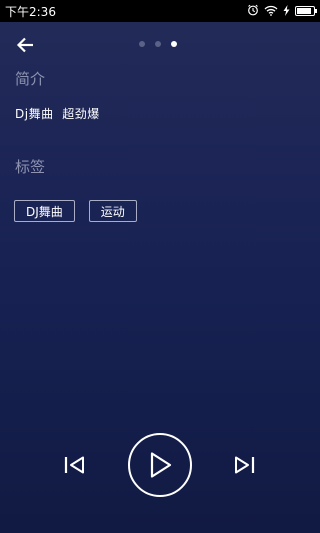 This screenshot has height=533, width=320. I want to click on tag-dj: DJ舞曲, so click(44, 211).